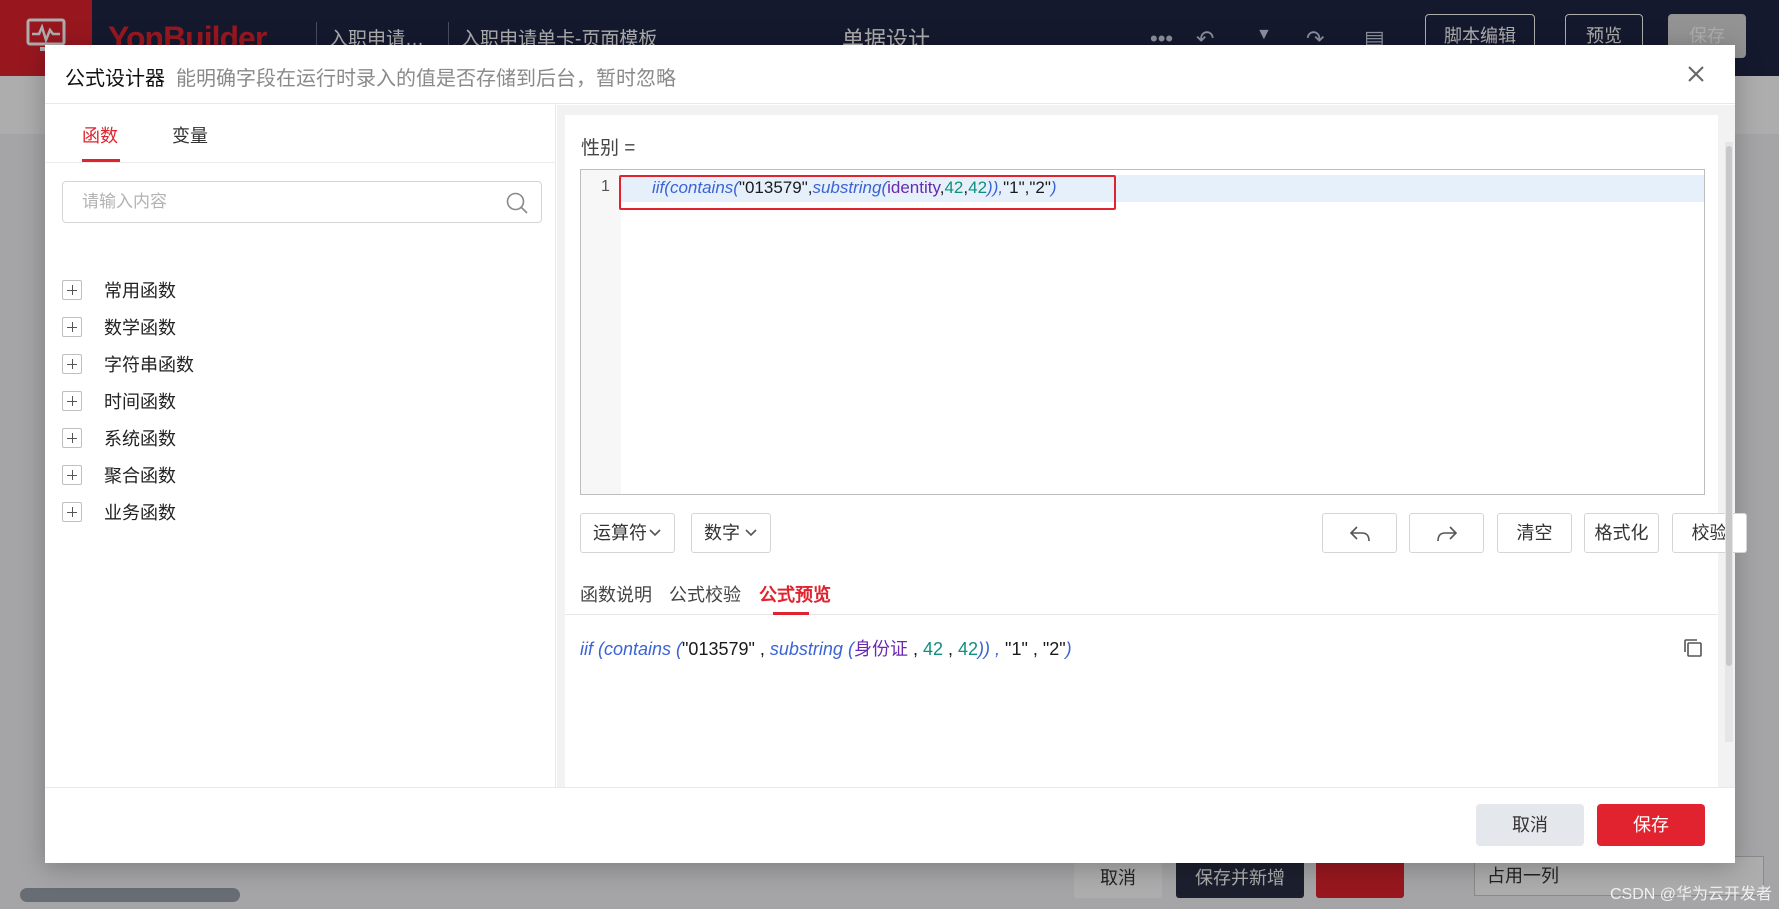 This screenshot has width=1779, height=909. Describe the element at coordinates (1054, 649) in the screenshot. I see `preview-token: "2"` at that location.